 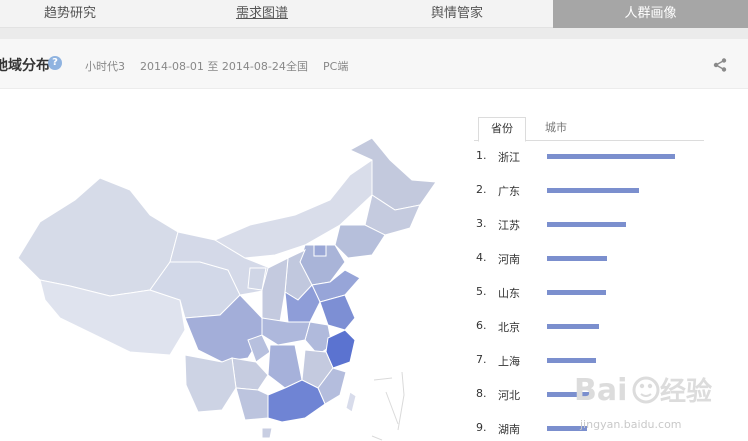 What do you see at coordinates (286, 331) in the screenshot?
I see `map-region-hubei` at bounding box center [286, 331].